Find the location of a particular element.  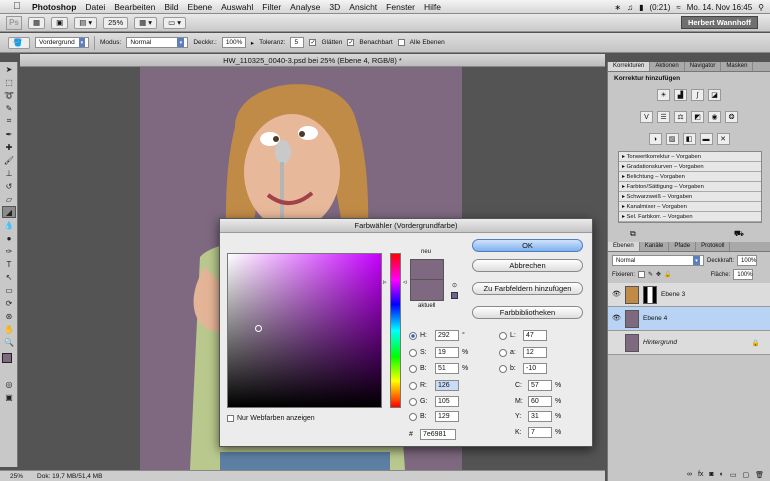

opacity-arrow-icon: ▸ is located at coordinates (252, 43).